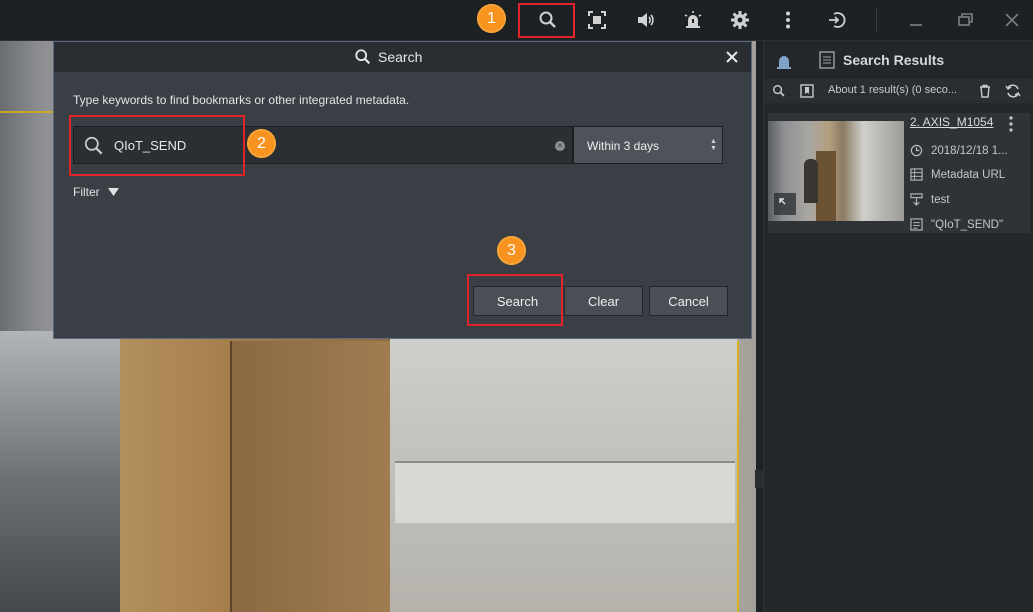 The height and width of the screenshot is (612, 1033). Describe the element at coordinates (811, 181) in the screenshot. I see `thumb-person` at that location.